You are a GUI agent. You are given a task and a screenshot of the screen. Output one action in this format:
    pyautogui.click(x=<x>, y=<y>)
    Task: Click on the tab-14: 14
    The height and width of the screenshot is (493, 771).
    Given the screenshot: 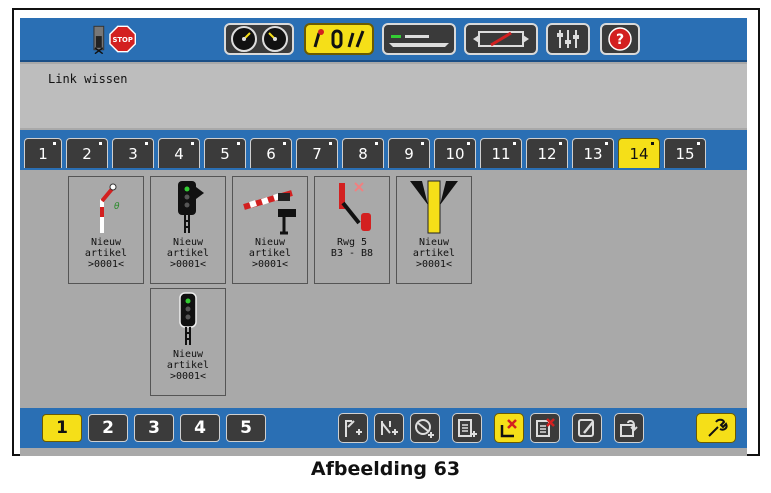 What is the action you would take?
    pyautogui.click(x=639, y=153)
    